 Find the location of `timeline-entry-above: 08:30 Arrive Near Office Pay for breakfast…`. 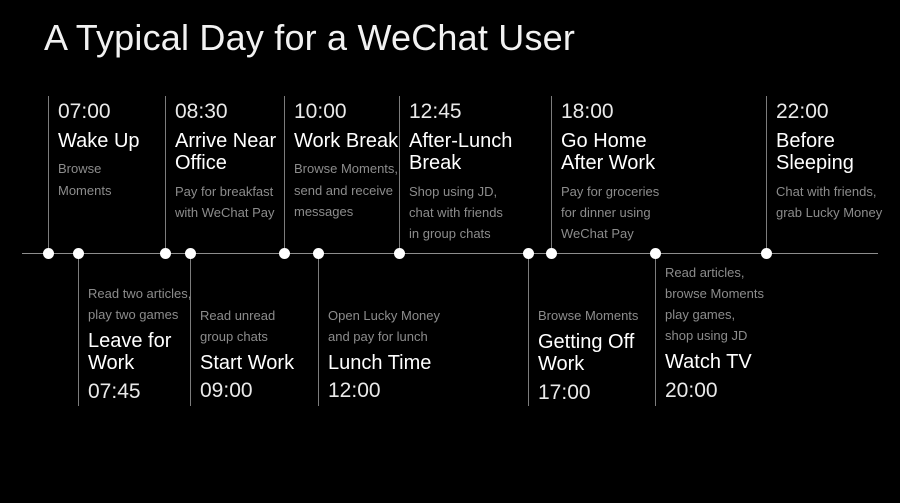

timeline-entry-above: 08:30 Arrive Near Office Pay for breakfast… is located at coordinates (234, 161).